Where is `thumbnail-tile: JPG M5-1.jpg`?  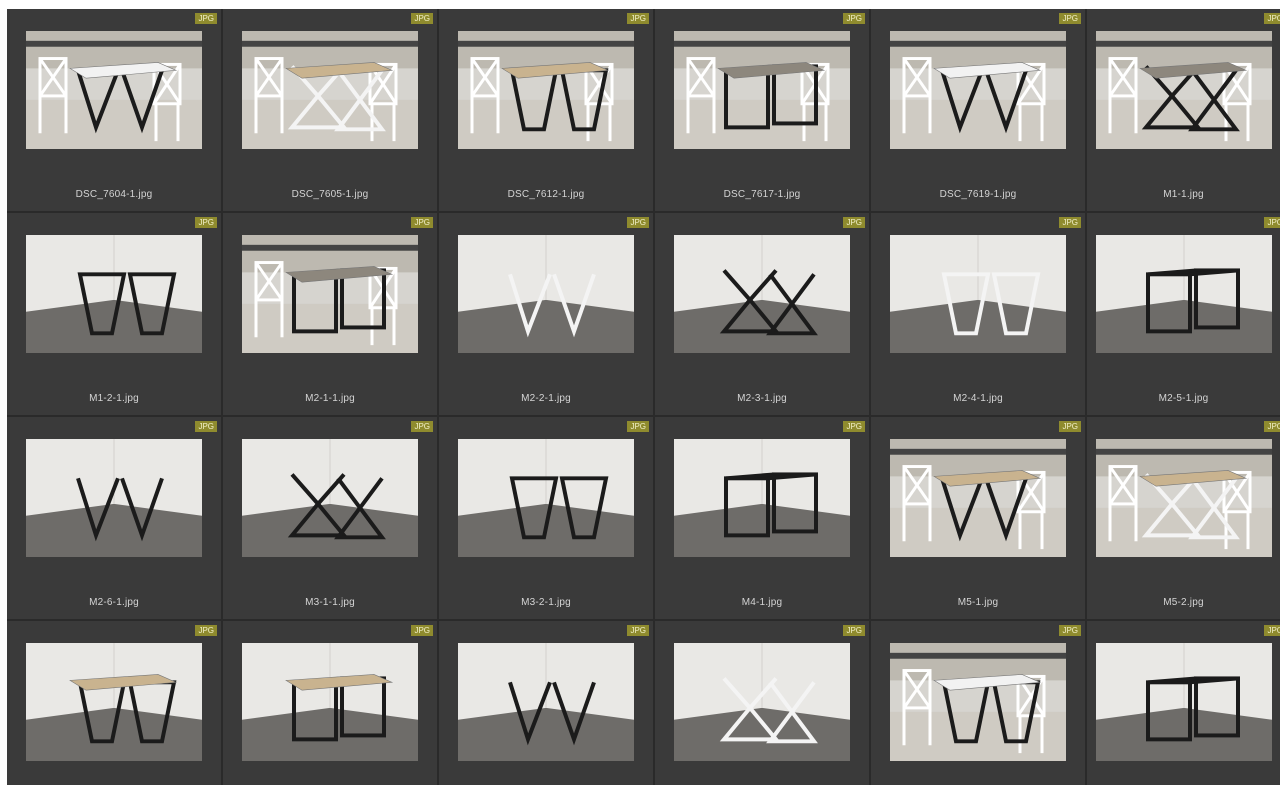
thumbnail-tile: JPG M5-1.jpg is located at coordinates (978, 518).